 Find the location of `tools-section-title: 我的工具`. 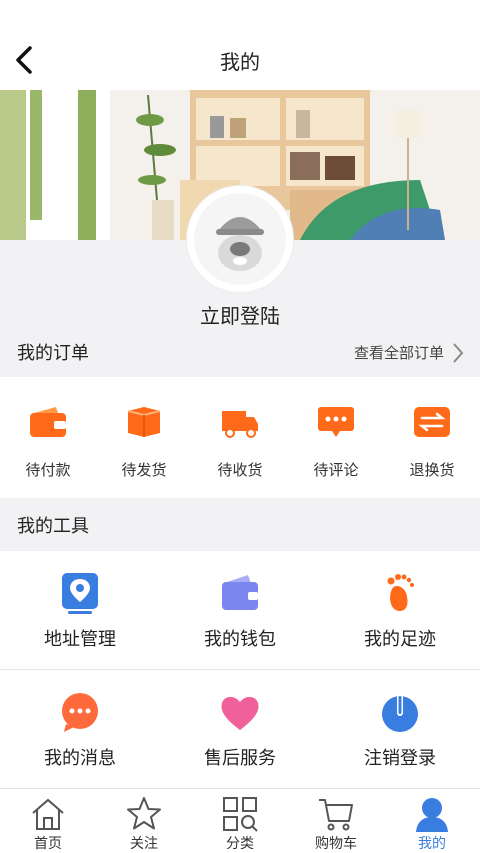

tools-section-title: 我的工具 is located at coordinates (53, 526).